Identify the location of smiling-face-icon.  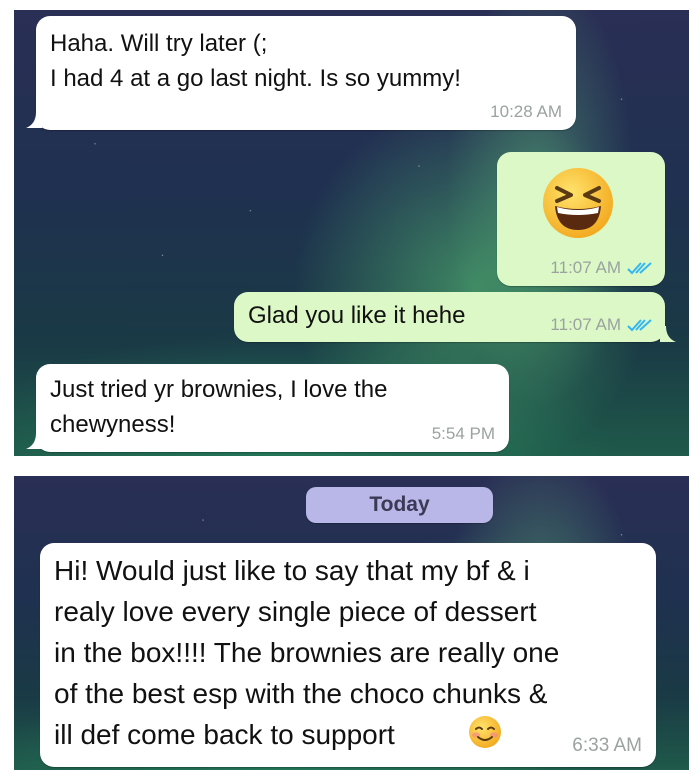
(485, 732).